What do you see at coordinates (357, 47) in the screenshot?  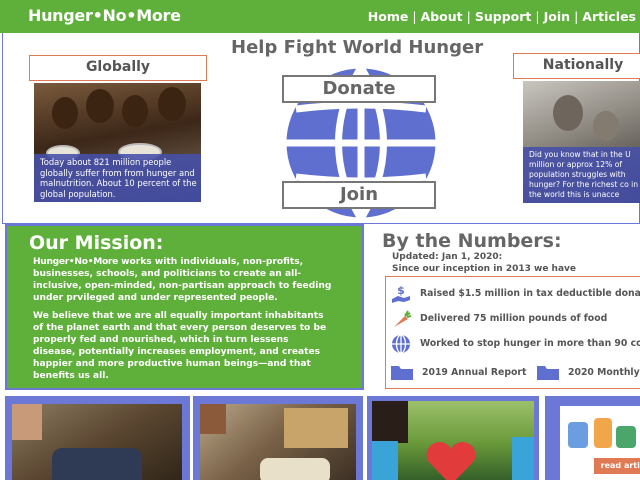 I see `hero-title: Help Fight World Hunger` at bounding box center [357, 47].